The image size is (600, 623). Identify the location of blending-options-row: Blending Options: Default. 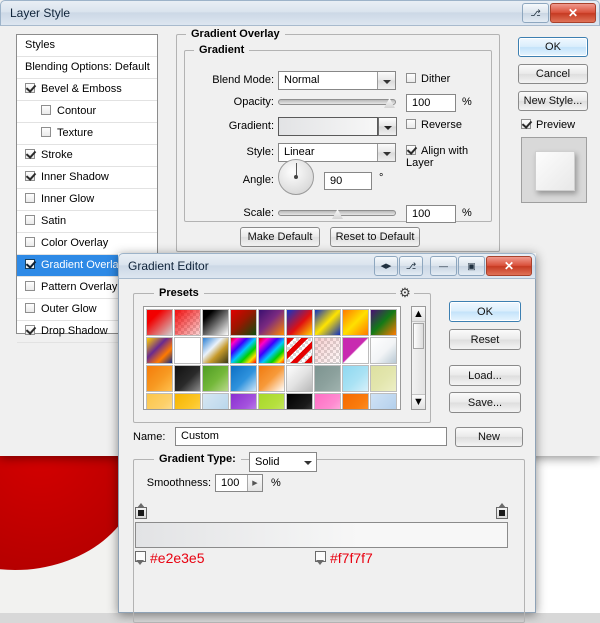
(87, 68).